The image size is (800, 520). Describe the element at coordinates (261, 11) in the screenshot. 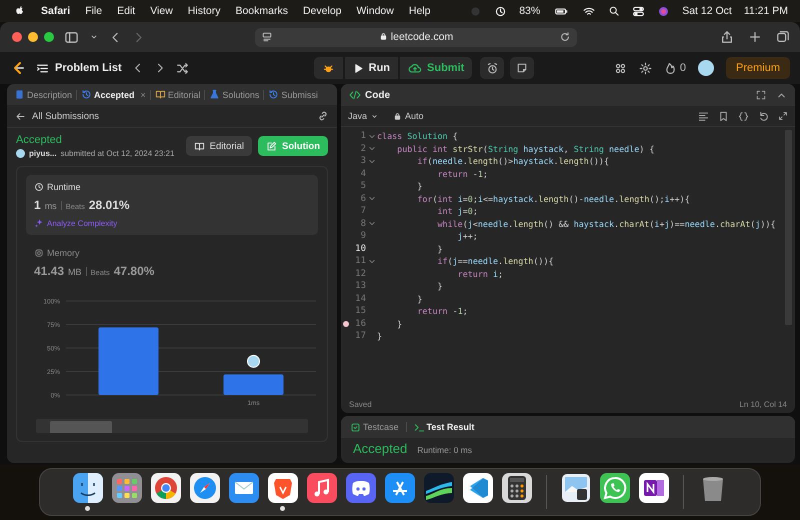

I see `menu-item: Bookmarks` at that location.